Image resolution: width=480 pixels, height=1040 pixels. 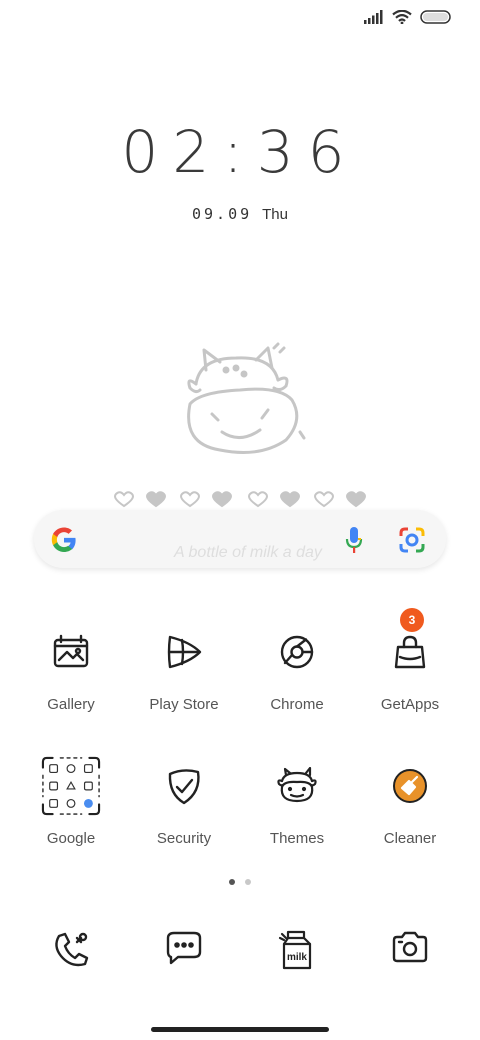 I want to click on page-indicator, so click(x=240, y=882).